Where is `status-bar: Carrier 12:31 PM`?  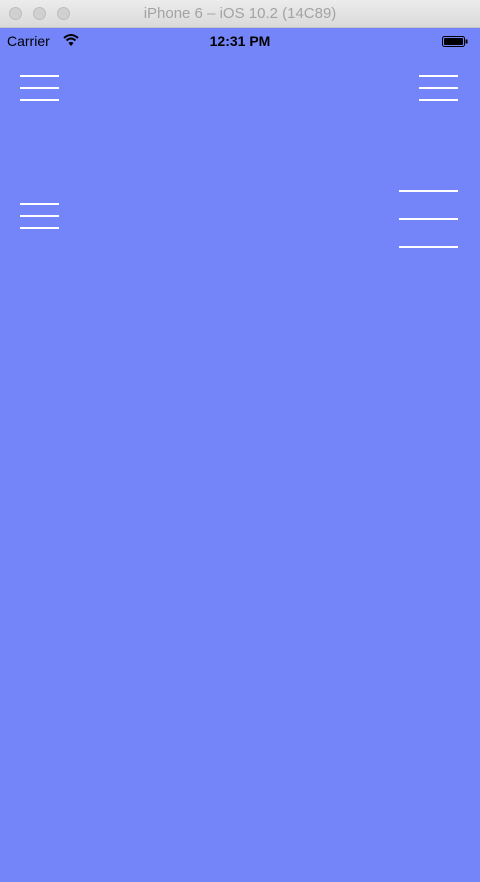 status-bar: Carrier 12:31 PM is located at coordinates (240, 41).